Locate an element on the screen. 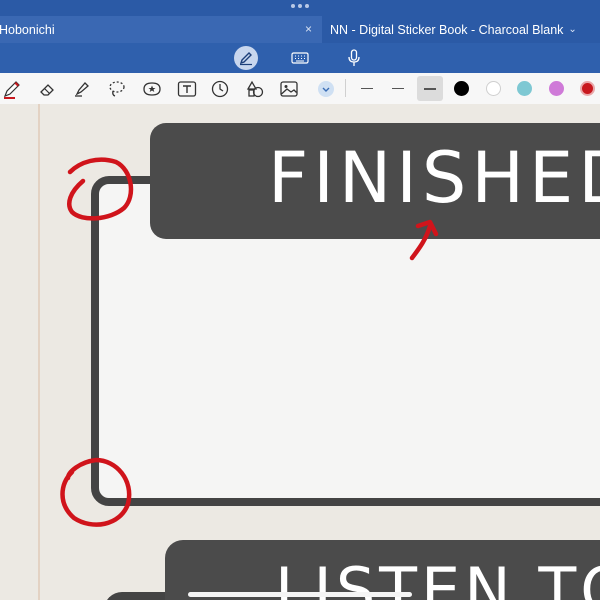  more-tools-button is located at coordinates (326, 89).